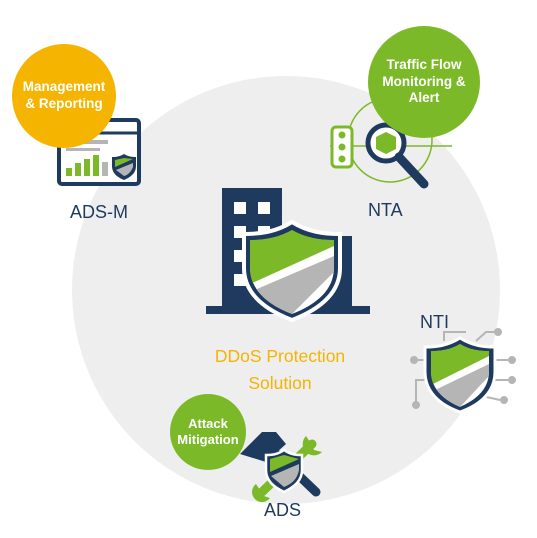 Image resolution: width=537 pixels, height=538 pixels. I want to click on center-title-line: Solution, so click(280, 383).